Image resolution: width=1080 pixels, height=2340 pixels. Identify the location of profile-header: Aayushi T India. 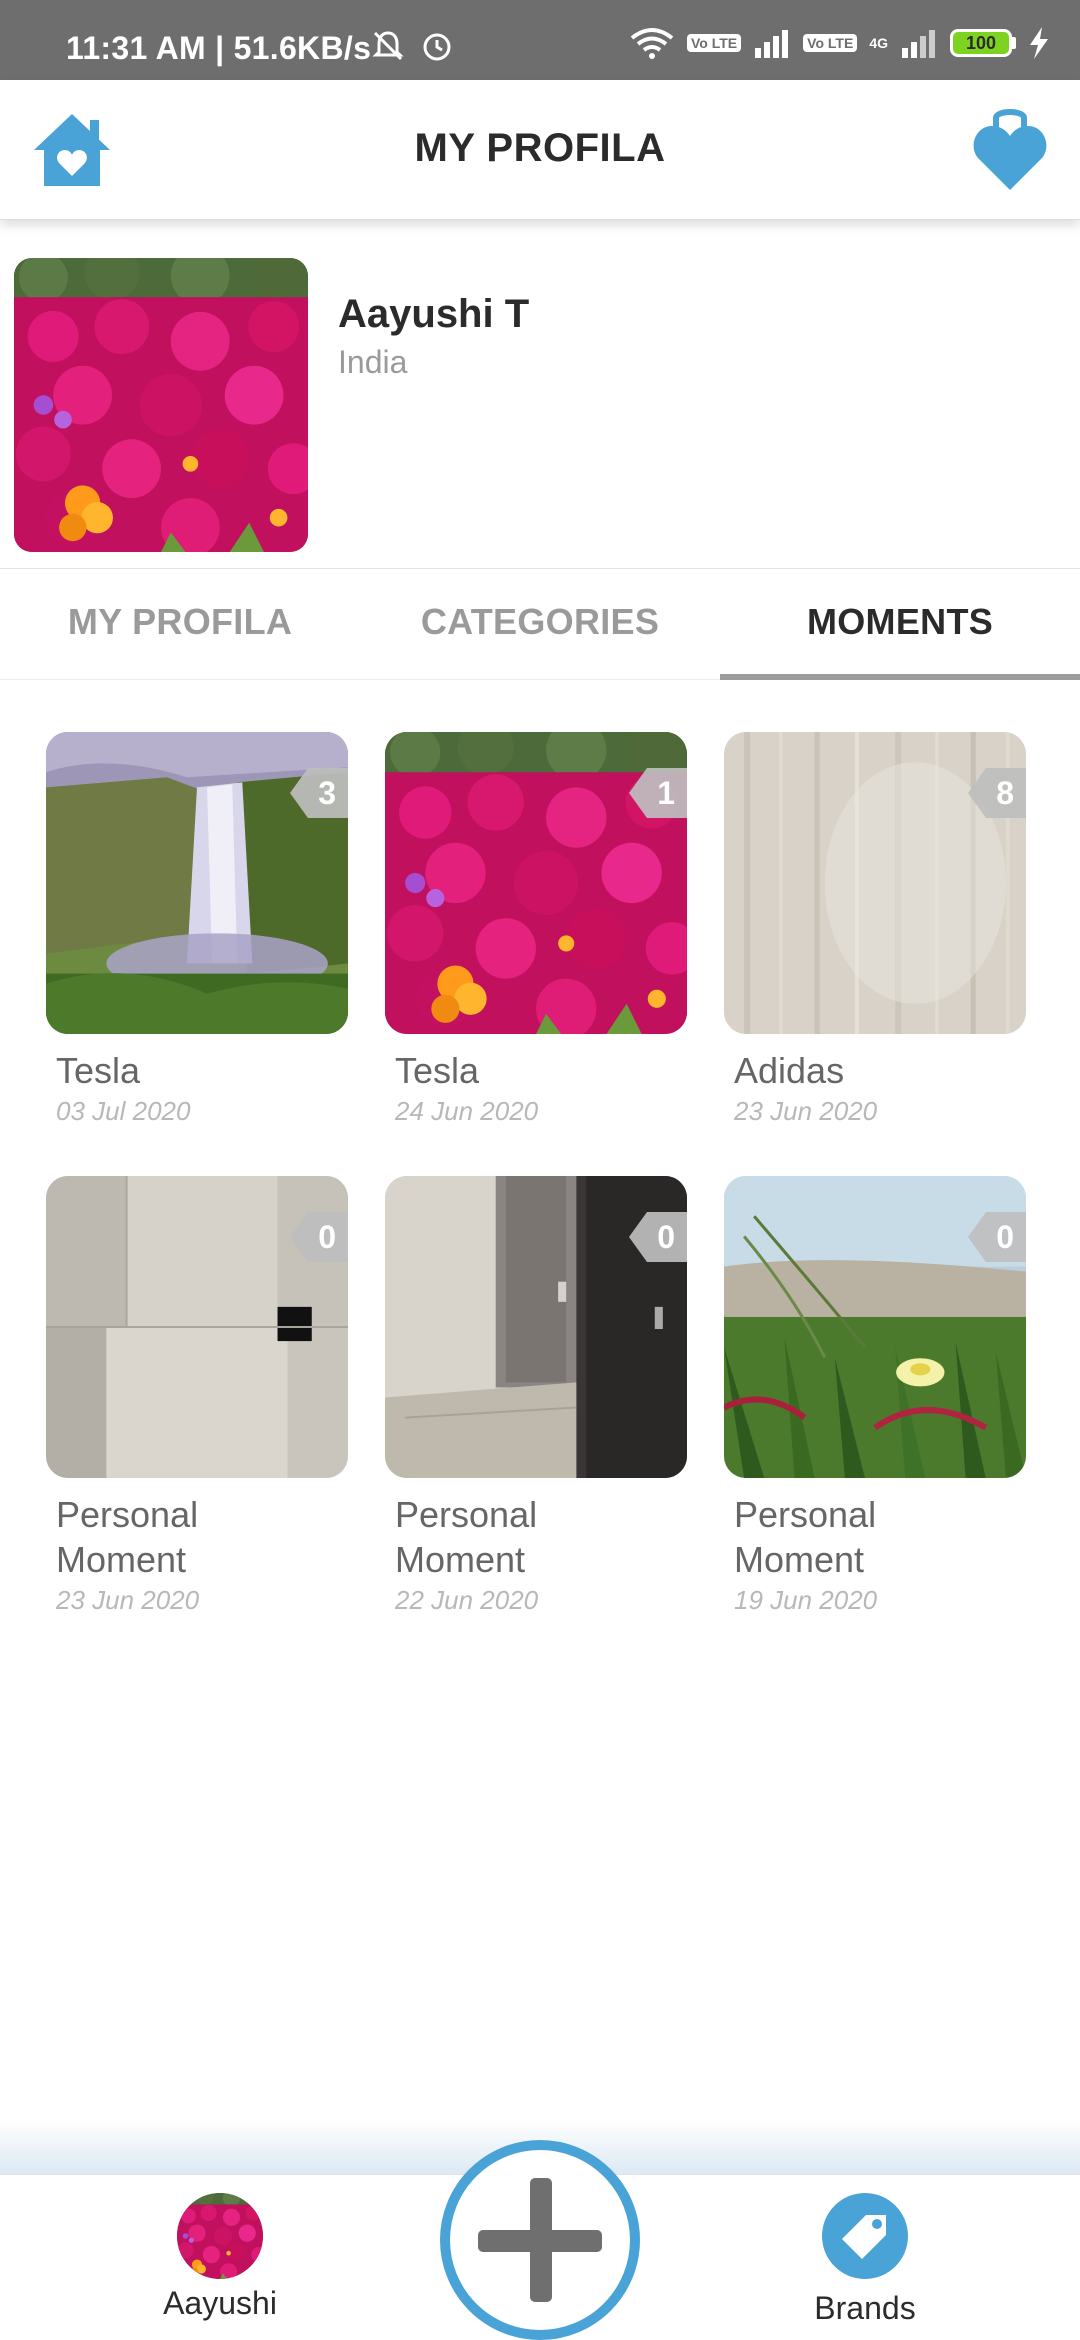
(540, 400).